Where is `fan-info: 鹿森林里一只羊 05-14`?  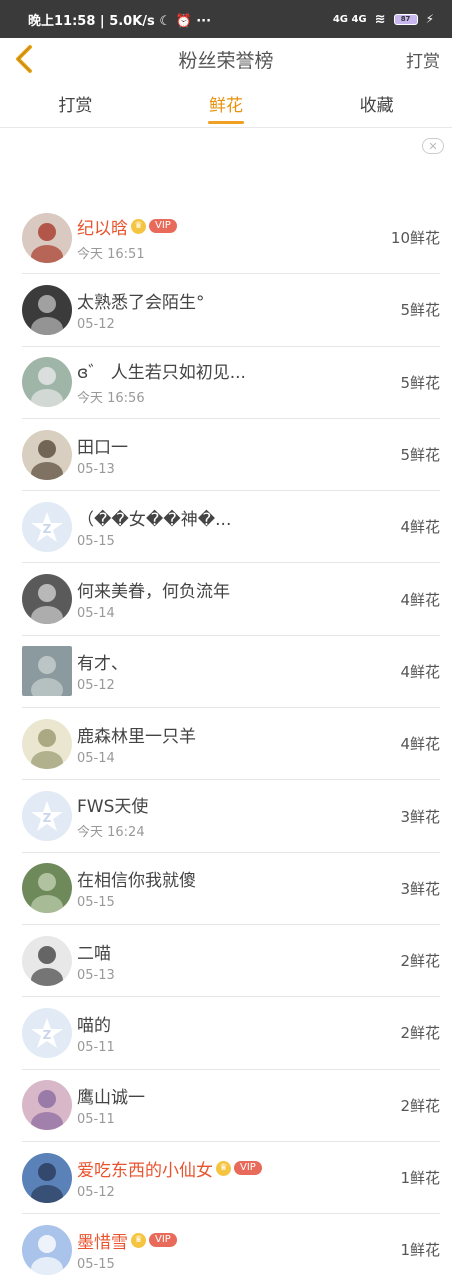 fan-info: 鹿森林里一只羊 05-14 is located at coordinates (238, 744).